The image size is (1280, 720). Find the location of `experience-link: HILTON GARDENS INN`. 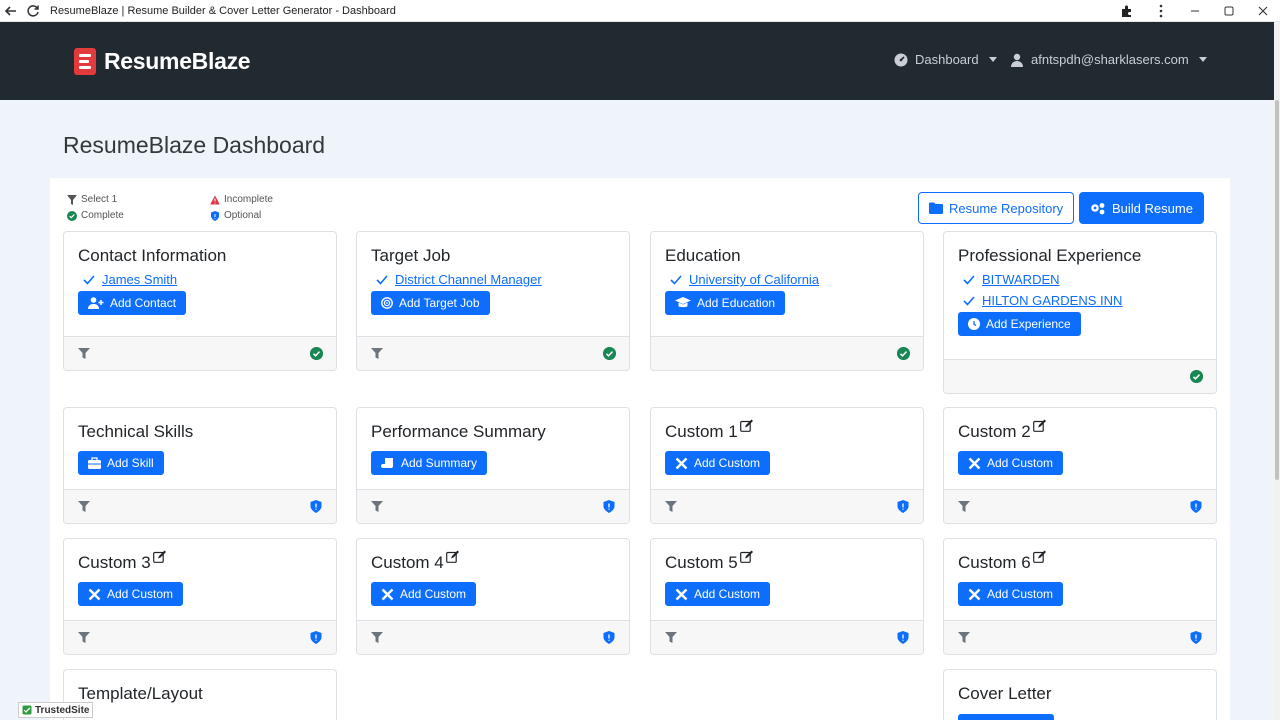

experience-link: HILTON GARDENS INN is located at coordinates (1052, 300).